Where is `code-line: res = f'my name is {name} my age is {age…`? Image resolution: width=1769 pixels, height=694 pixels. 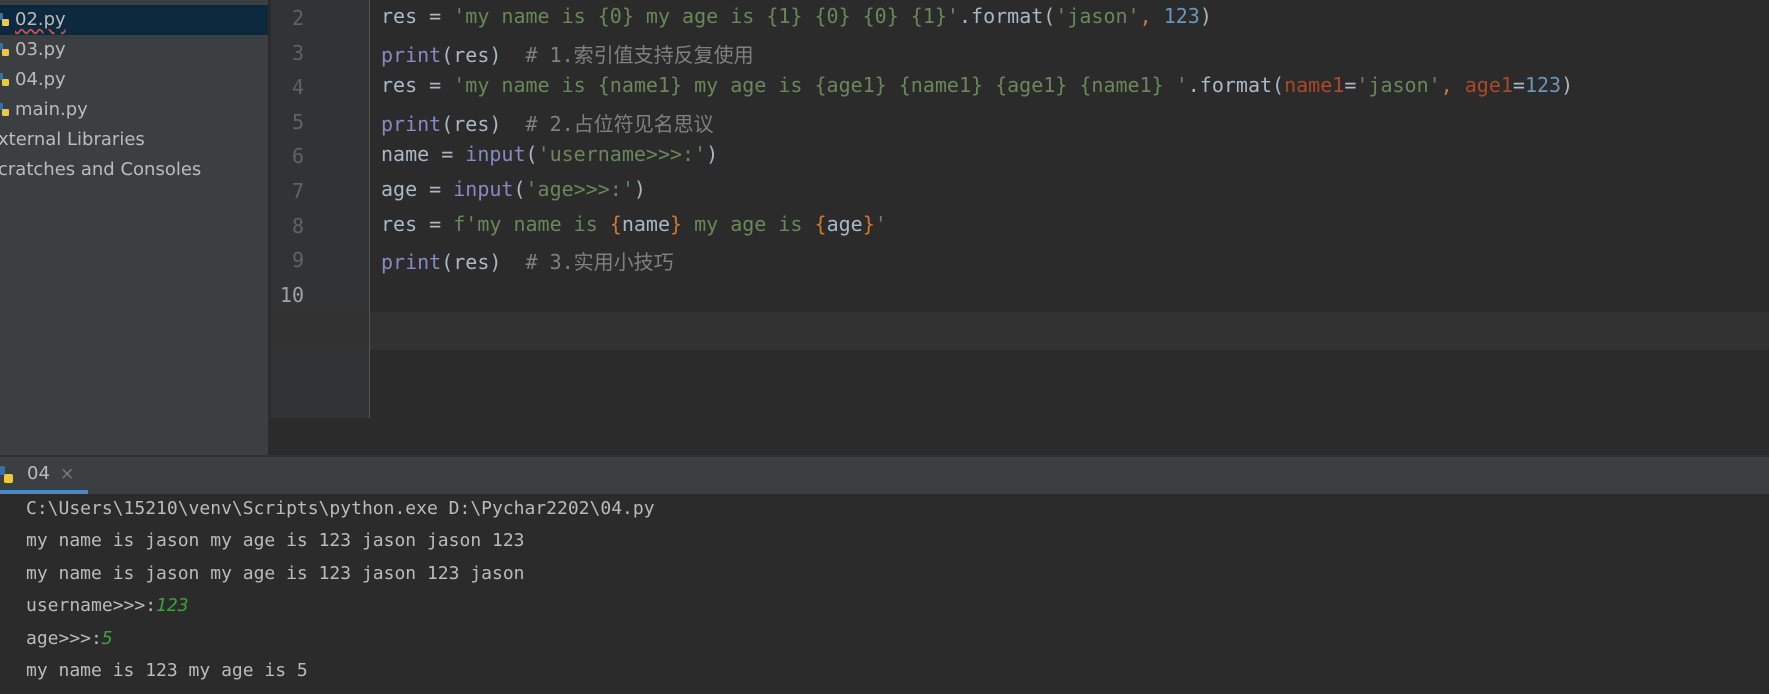
code-line: res = f'my name is {name} my age is {age… is located at coordinates (634, 224).